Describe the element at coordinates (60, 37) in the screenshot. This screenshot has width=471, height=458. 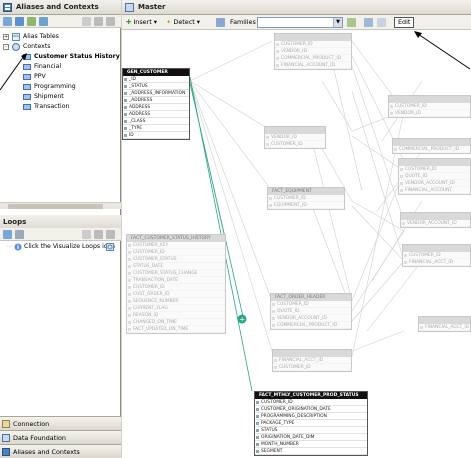
I see `tree-item-alias-tables: + Alias Tables` at that location.